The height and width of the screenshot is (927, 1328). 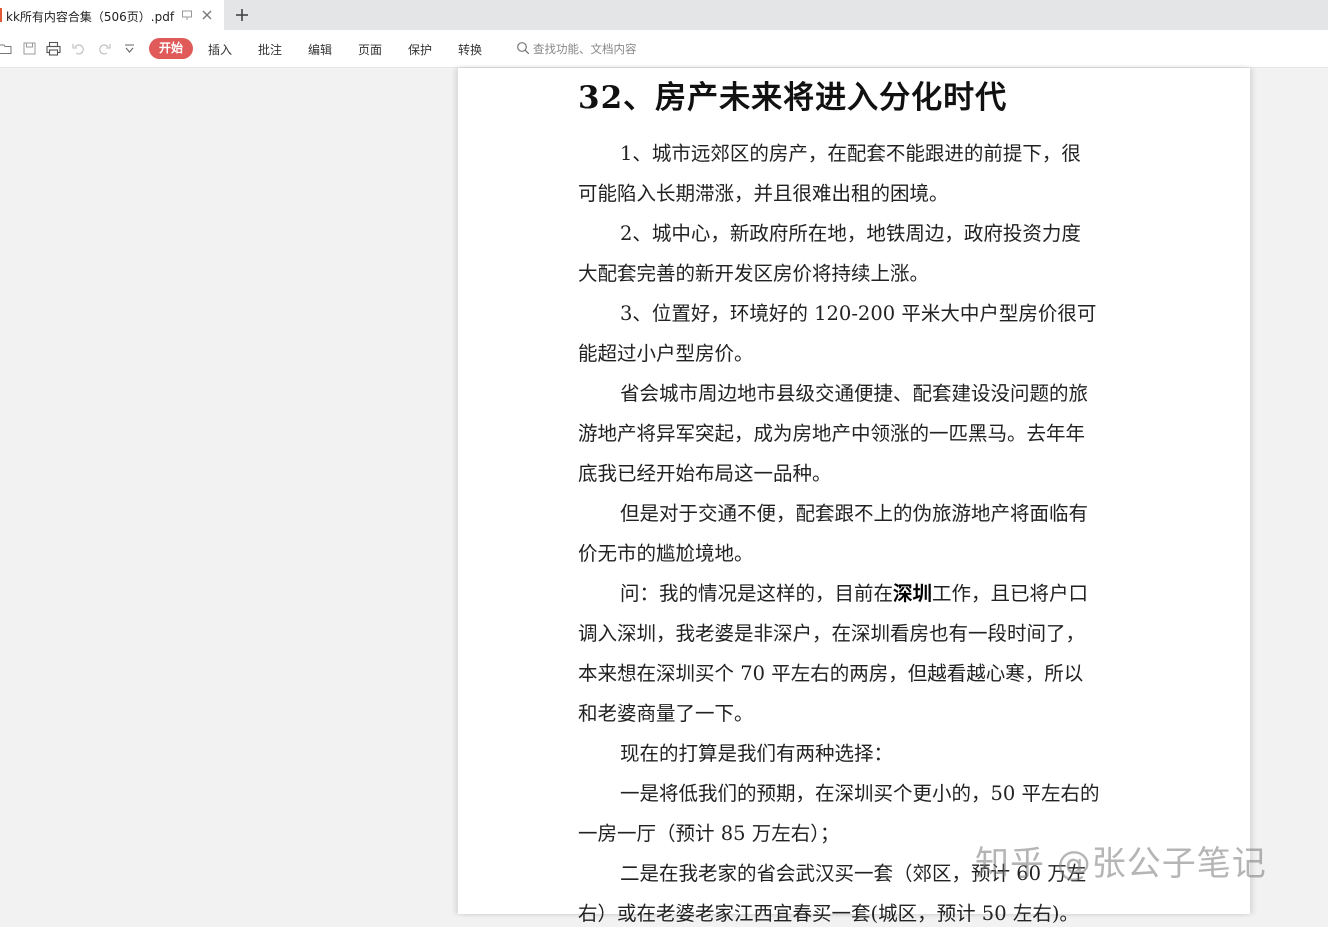 What do you see at coordinates (129, 48) in the screenshot?
I see `quick-access-dropdown-icon` at bounding box center [129, 48].